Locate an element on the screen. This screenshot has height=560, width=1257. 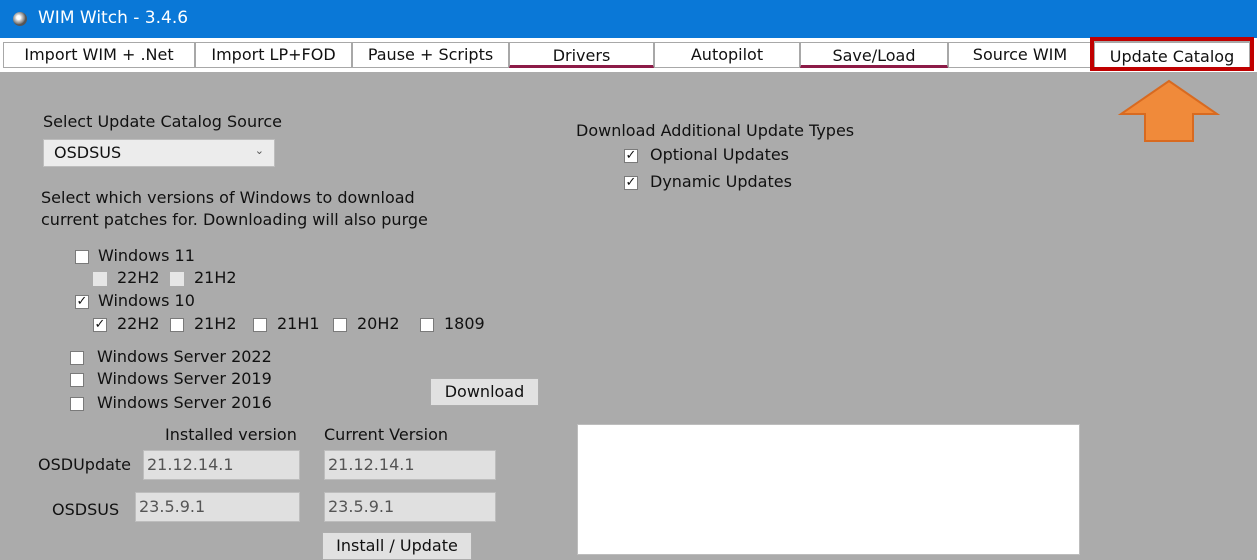
osdupdate-installed-field: 21.12.14.1 is located at coordinates (221, 465).